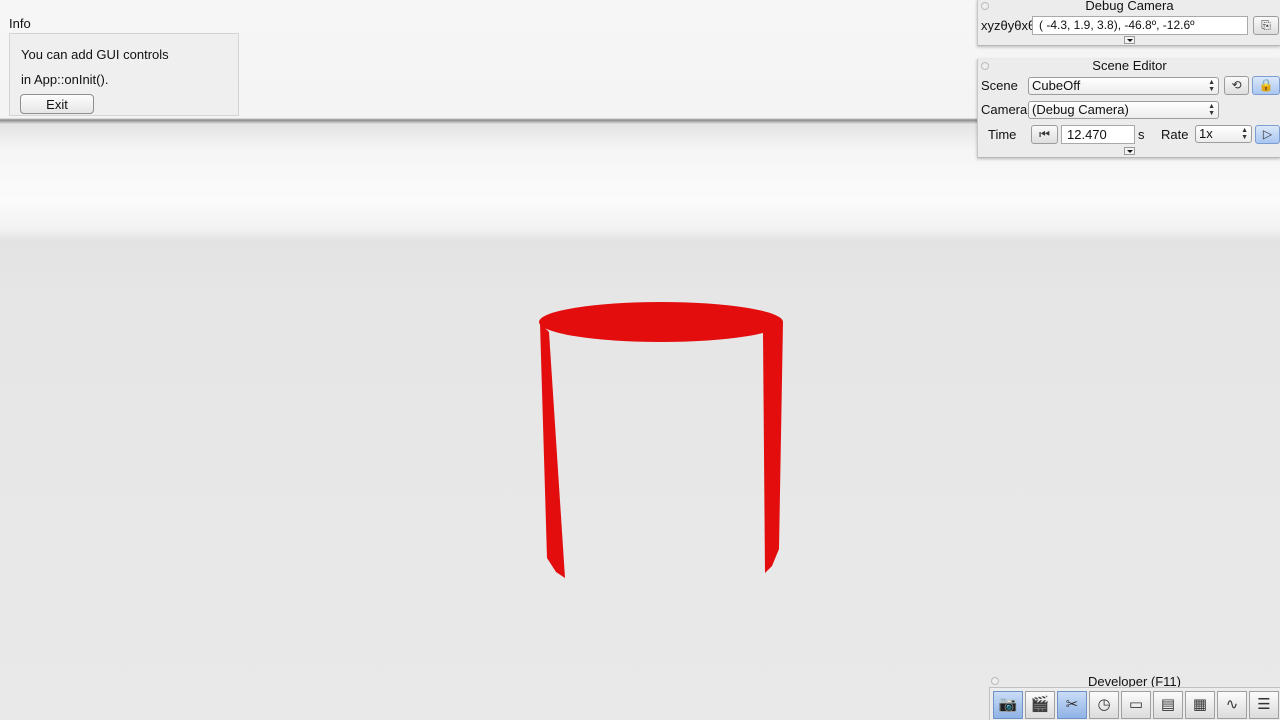  I want to click on reset-time-button: ⏮, so click(1044, 134).